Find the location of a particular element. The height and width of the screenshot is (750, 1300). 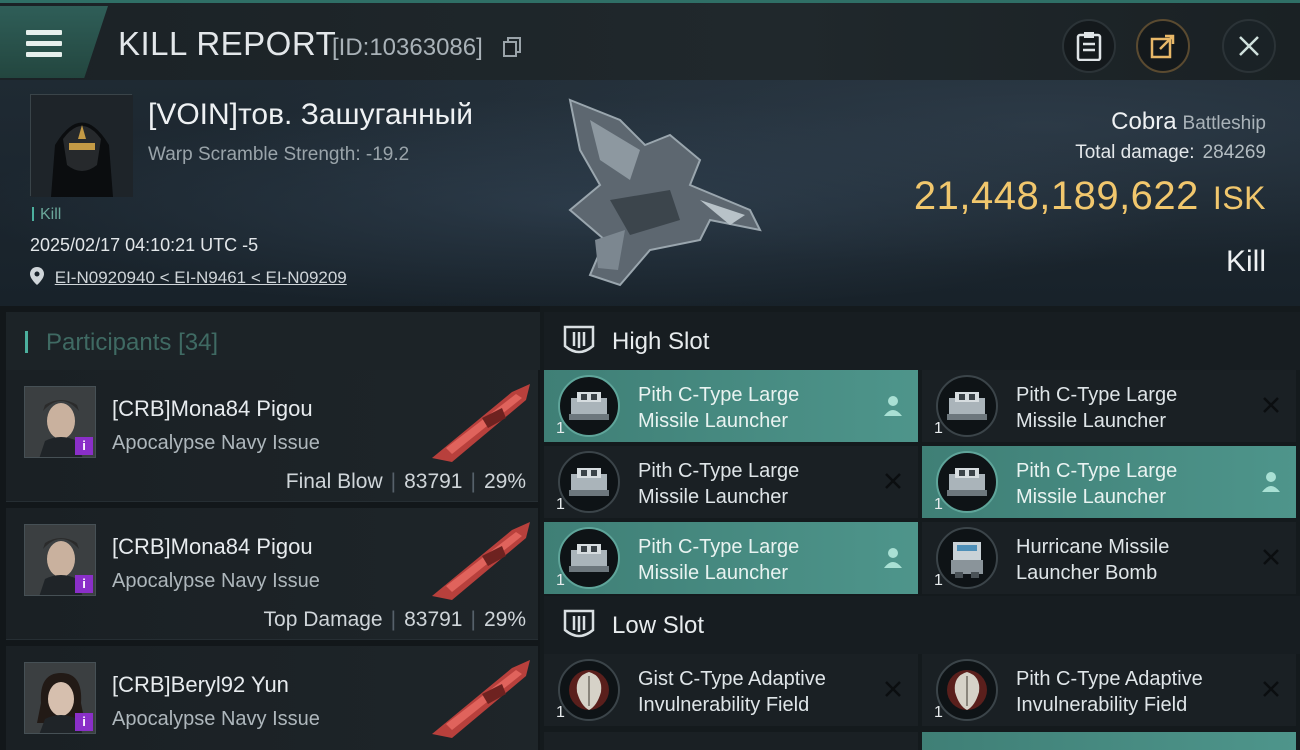

isk-unit: ISK is located at coordinates (1239, 198).